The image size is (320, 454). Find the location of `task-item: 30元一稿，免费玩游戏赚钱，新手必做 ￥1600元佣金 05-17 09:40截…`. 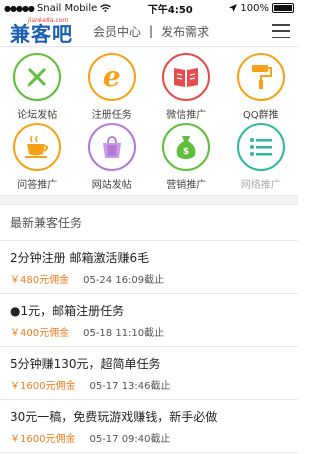

task-item: 30元一稿，免费玩游戏赚钱，新手必做 ￥1600元佣金 05-17 09:40截… is located at coordinates (149, 426).